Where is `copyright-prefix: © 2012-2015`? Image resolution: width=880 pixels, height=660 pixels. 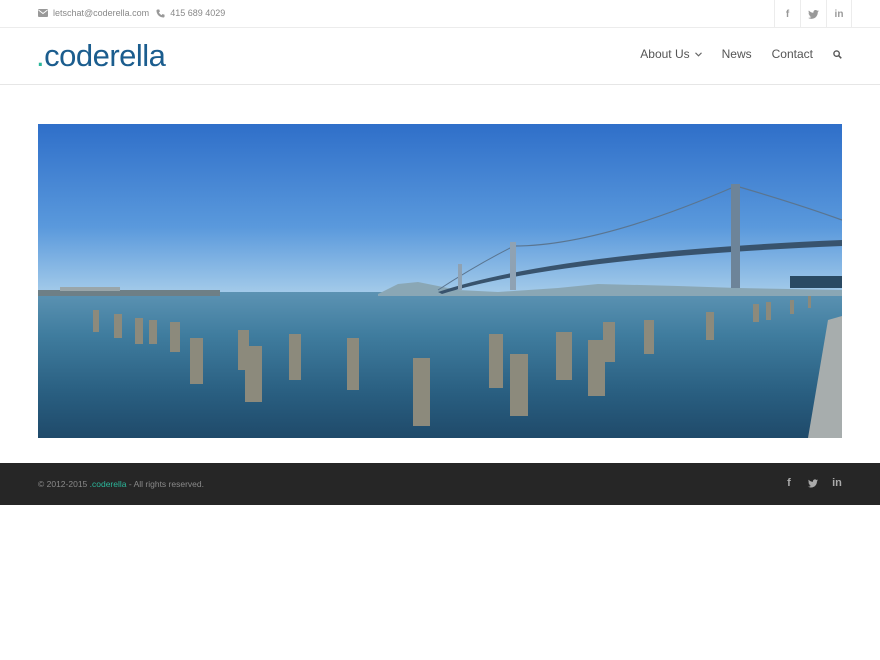
copyright-prefix: © 2012-2015 is located at coordinates (64, 484).